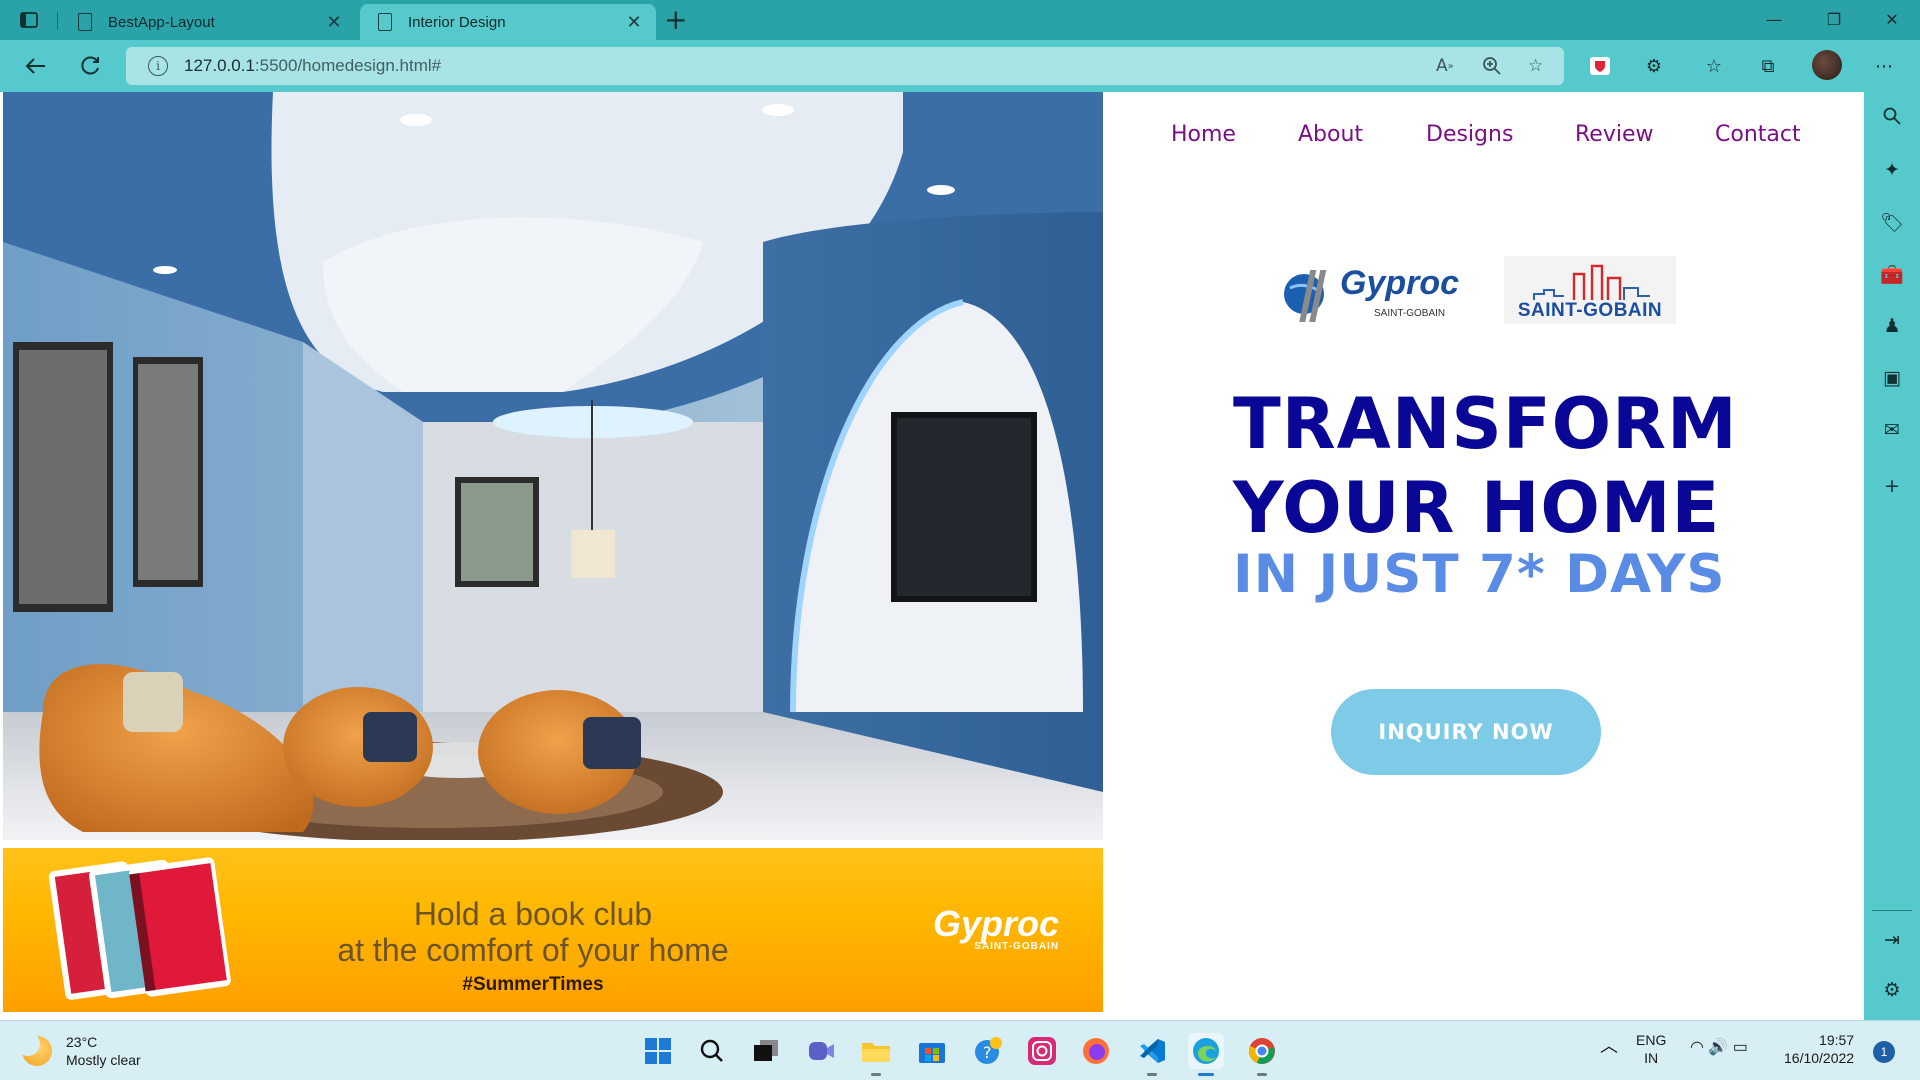 Image resolution: width=1920 pixels, height=1080 pixels. What do you see at coordinates (1492, 66) in the screenshot?
I see `zoom-icon` at bounding box center [1492, 66].